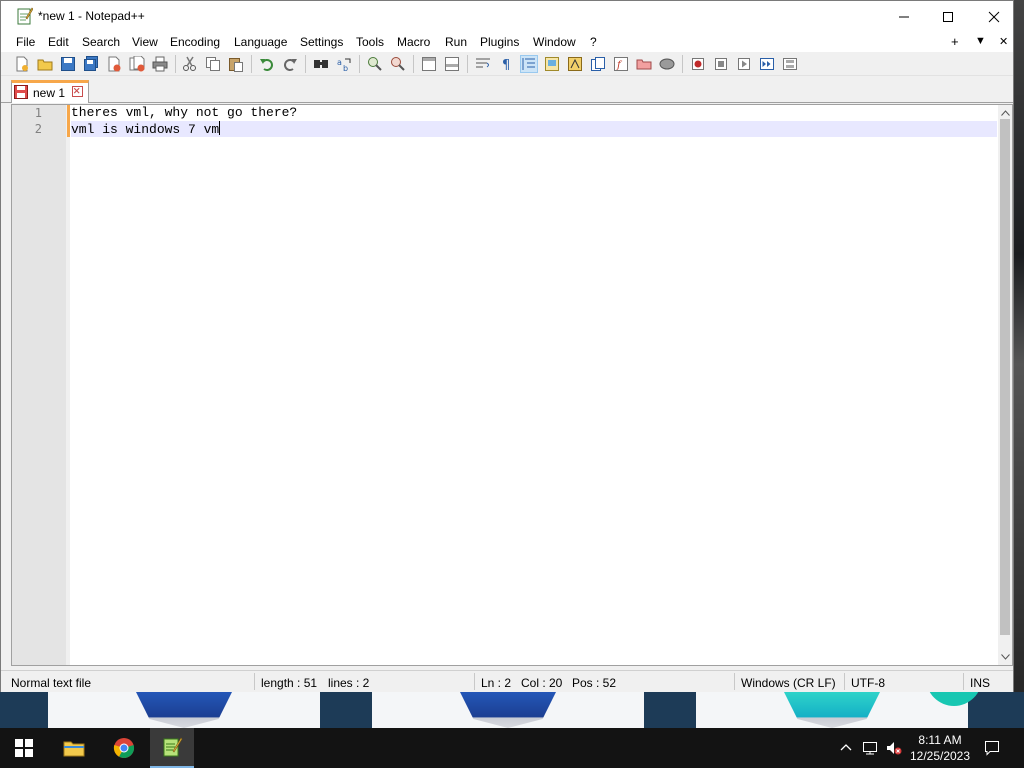 This screenshot has width=1024, height=768. Describe the element at coordinates (904, 16) in the screenshot. I see `minimize-button` at that location.